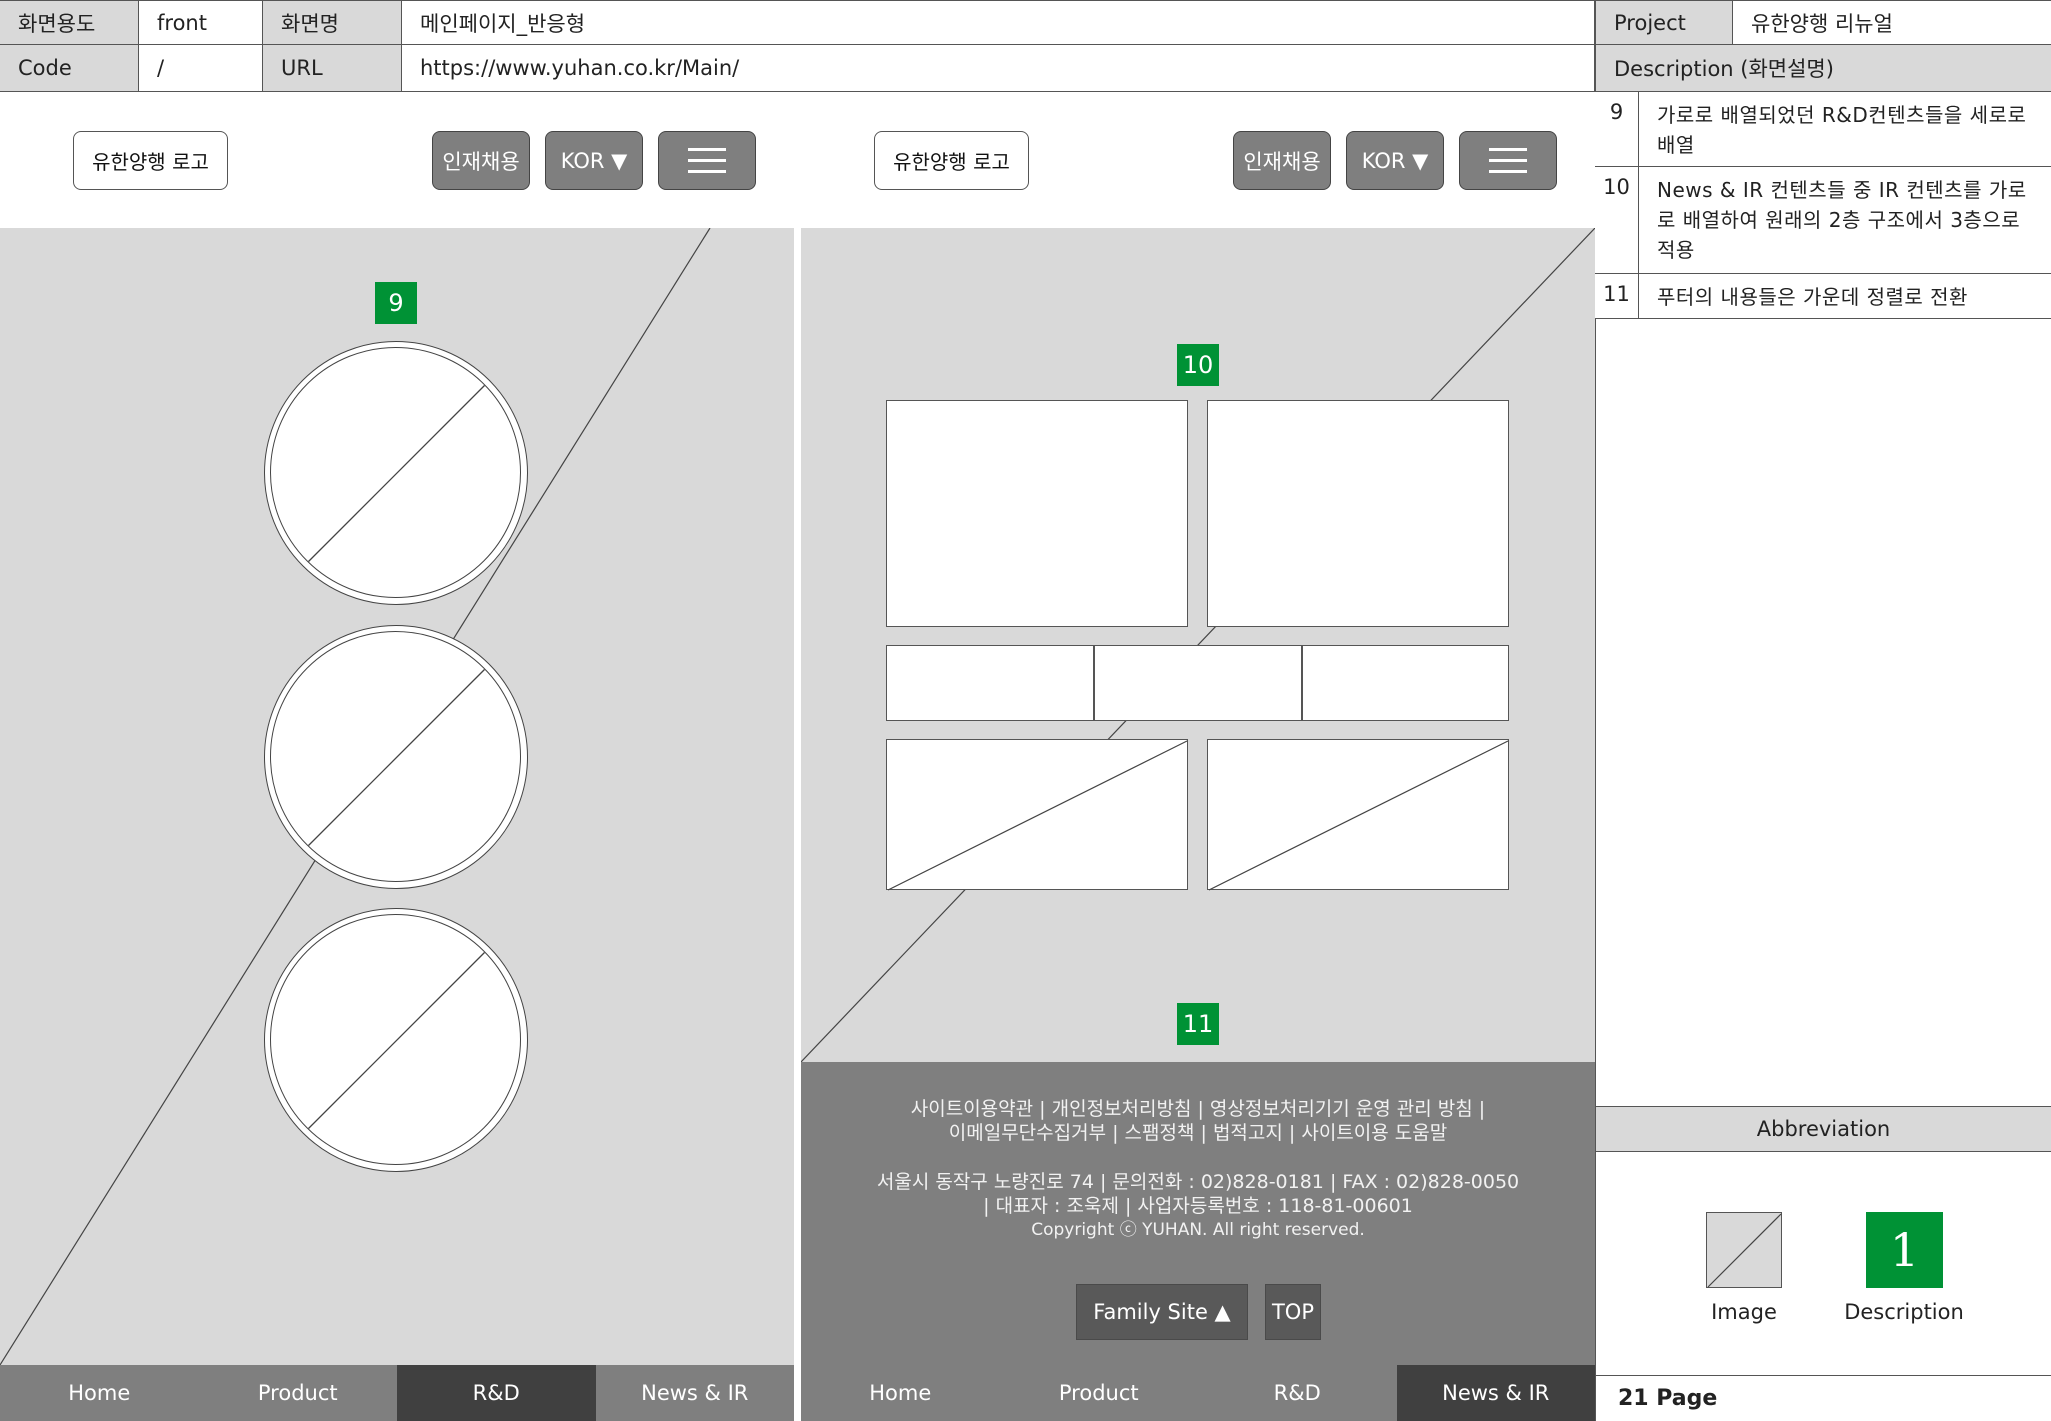  I want to click on page-number: 21 Page, so click(1823, 1398).